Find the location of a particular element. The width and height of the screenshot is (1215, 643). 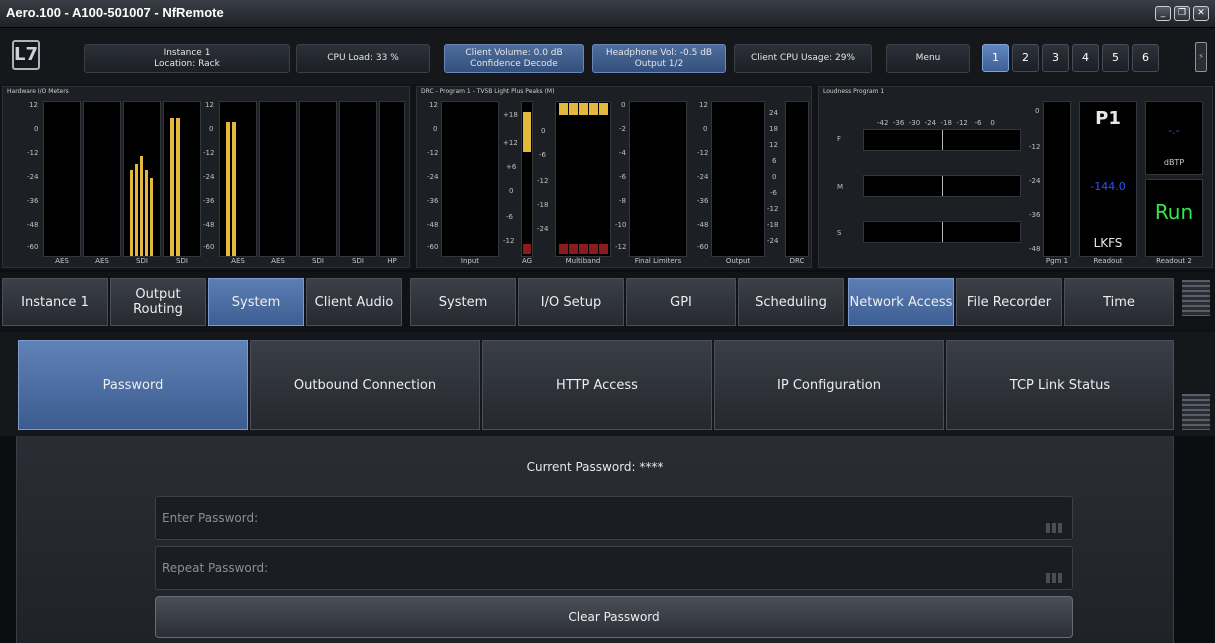

client-cpu-text: Client CPU Usage: 29% is located at coordinates (802, 58).